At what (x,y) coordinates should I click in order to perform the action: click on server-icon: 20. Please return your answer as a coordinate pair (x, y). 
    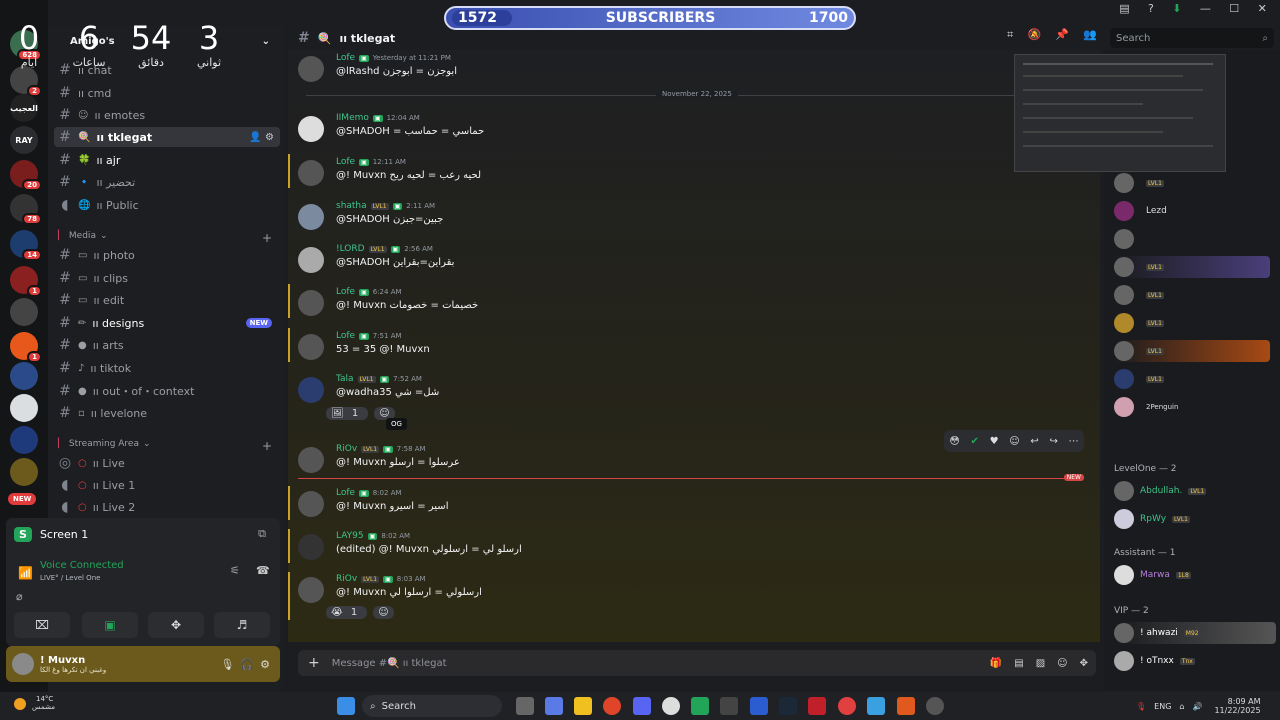
    Looking at the image, I should click on (26, 175).